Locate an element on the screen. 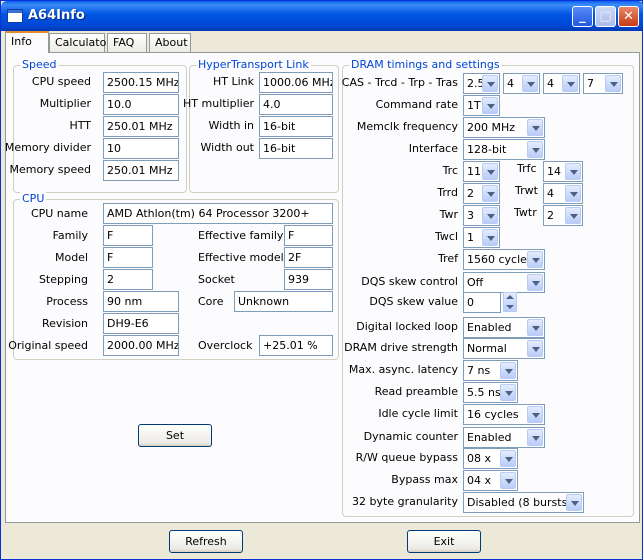 Image resolution: width=643 pixels, height=560 pixels. drive-strength-select: Normal is located at coordinates (504, 348).